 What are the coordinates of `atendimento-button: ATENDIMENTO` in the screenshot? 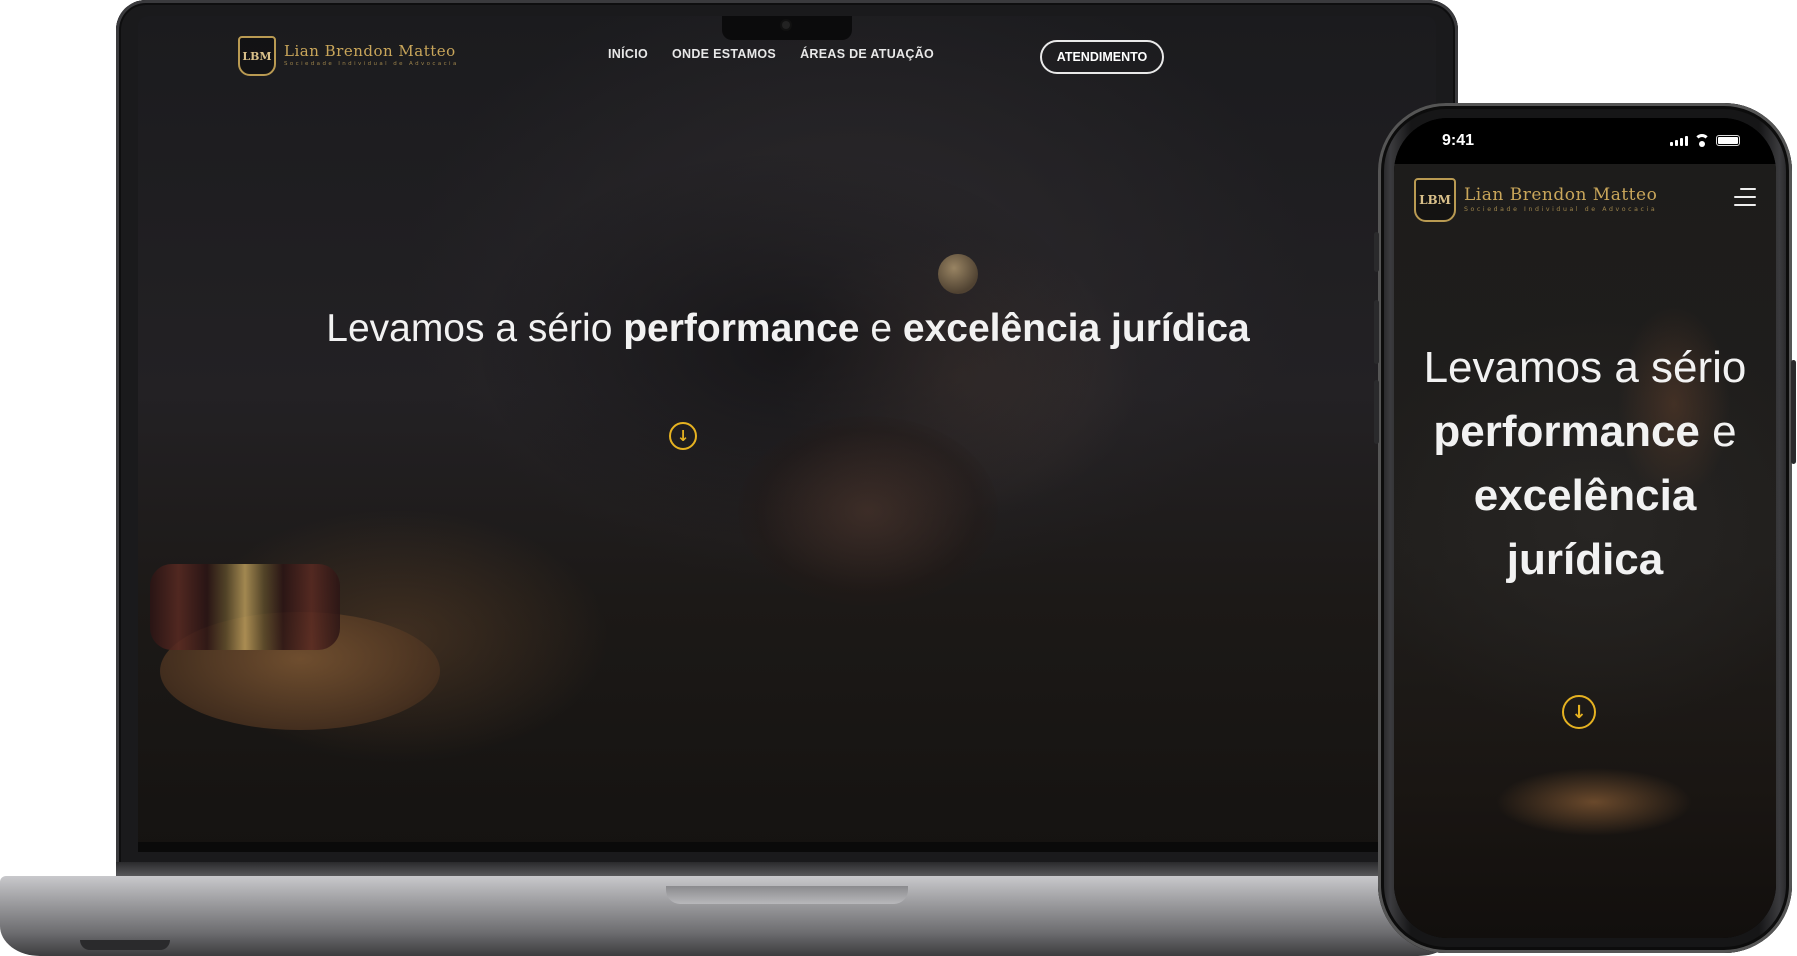 It's located at (1102, 57).